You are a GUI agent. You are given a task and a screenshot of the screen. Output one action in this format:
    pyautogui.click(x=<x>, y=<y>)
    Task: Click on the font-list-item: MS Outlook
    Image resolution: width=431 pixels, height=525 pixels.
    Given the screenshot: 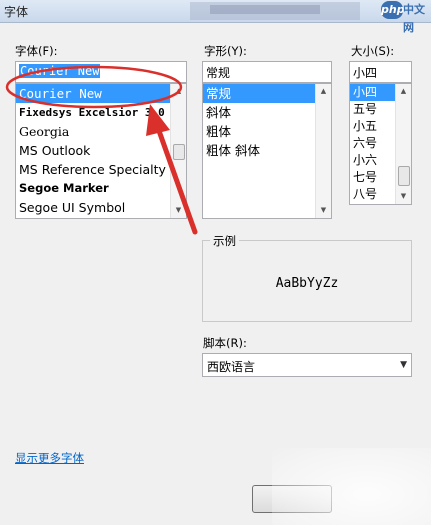 What is the action you would take?
    pyautogui.click(x=101, y=150)
    